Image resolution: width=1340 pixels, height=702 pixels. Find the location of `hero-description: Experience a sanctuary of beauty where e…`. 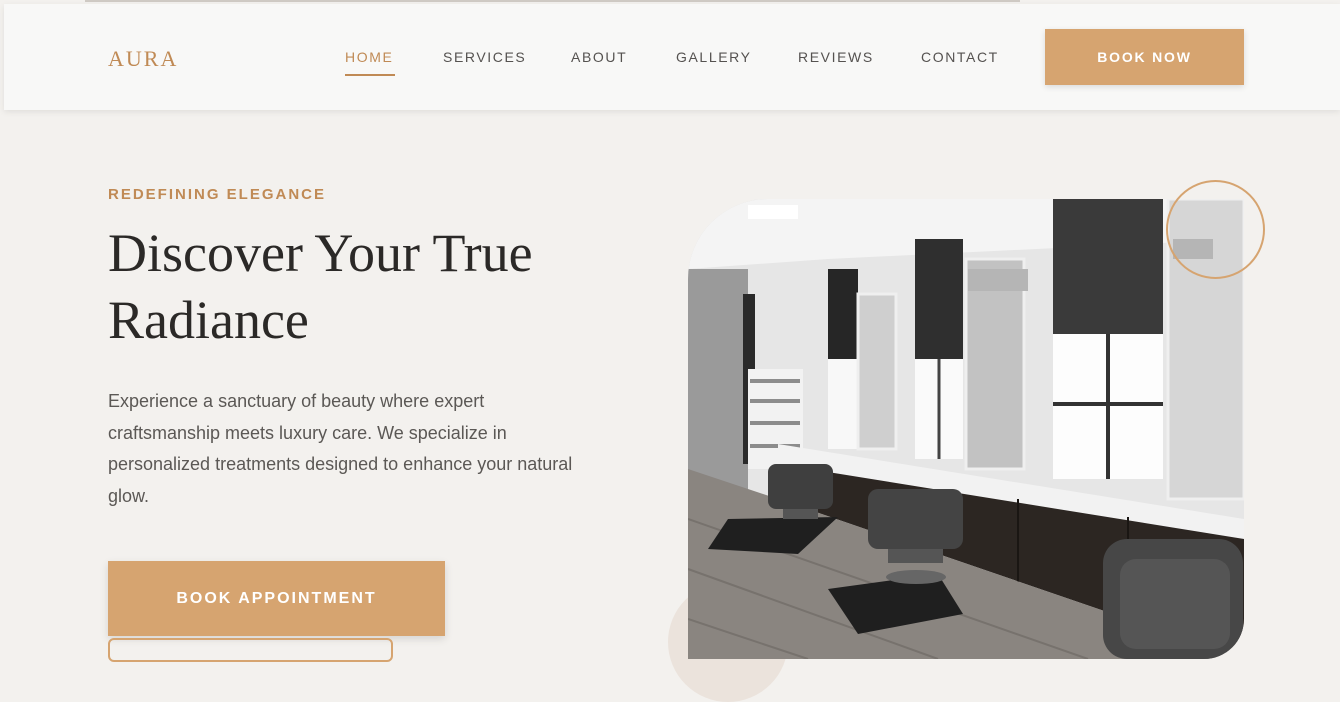

hero-description: Experience a sanctuary of beauty where e… is located at coordinates (340, 448).